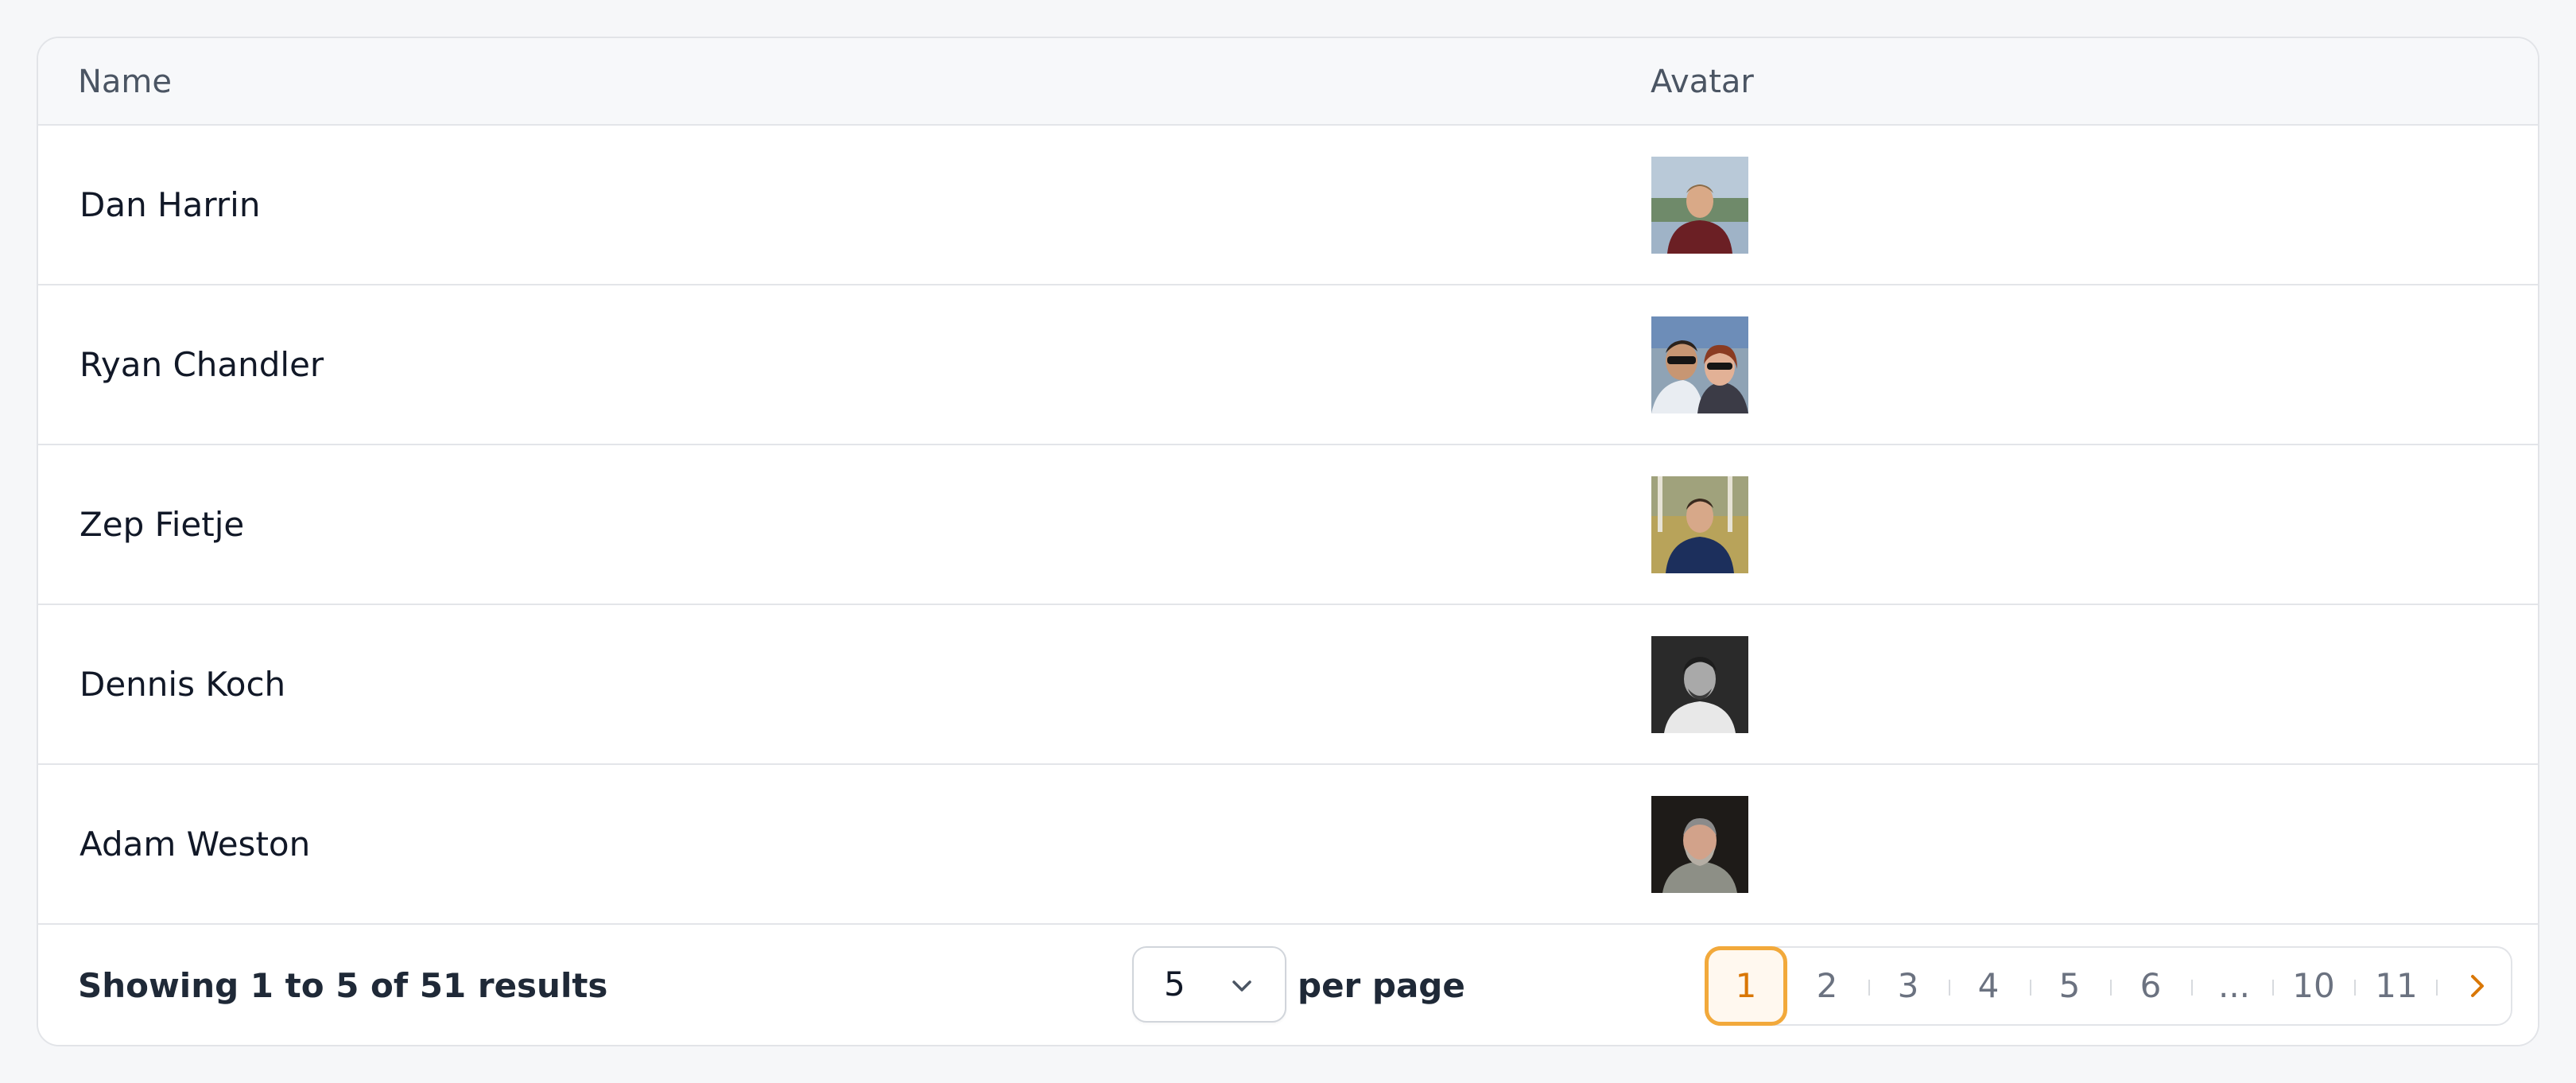  I want to click on per-page-select: 5, so click(1209, 984).